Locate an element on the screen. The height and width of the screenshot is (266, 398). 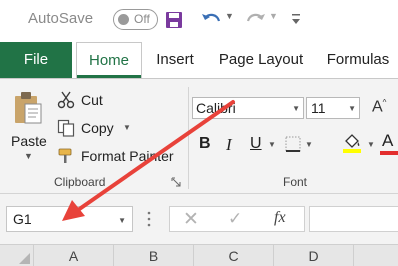
underline-dropdown-icon: ▼ is located at coordinates (272, 144).